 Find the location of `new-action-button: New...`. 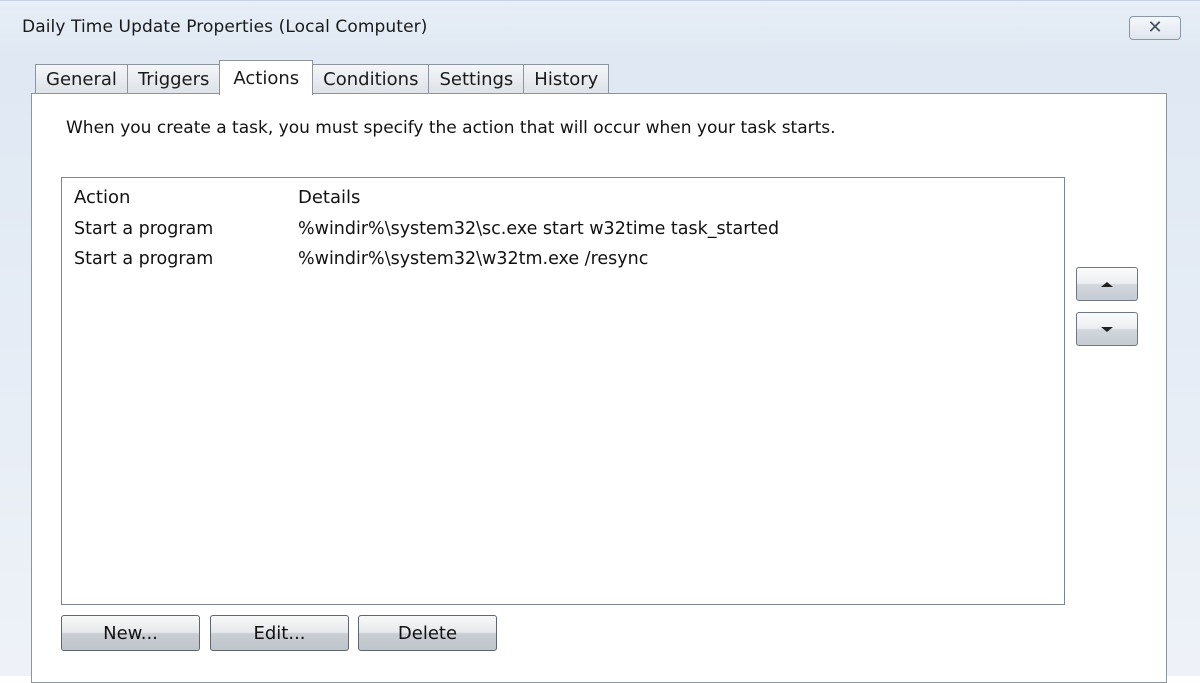

new-action-button: New... is located at coordinates (130, 633).